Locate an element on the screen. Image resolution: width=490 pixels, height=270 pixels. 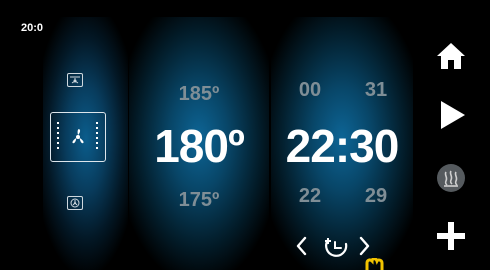
time-value: 22:30 is located at coordinates (342, 146).